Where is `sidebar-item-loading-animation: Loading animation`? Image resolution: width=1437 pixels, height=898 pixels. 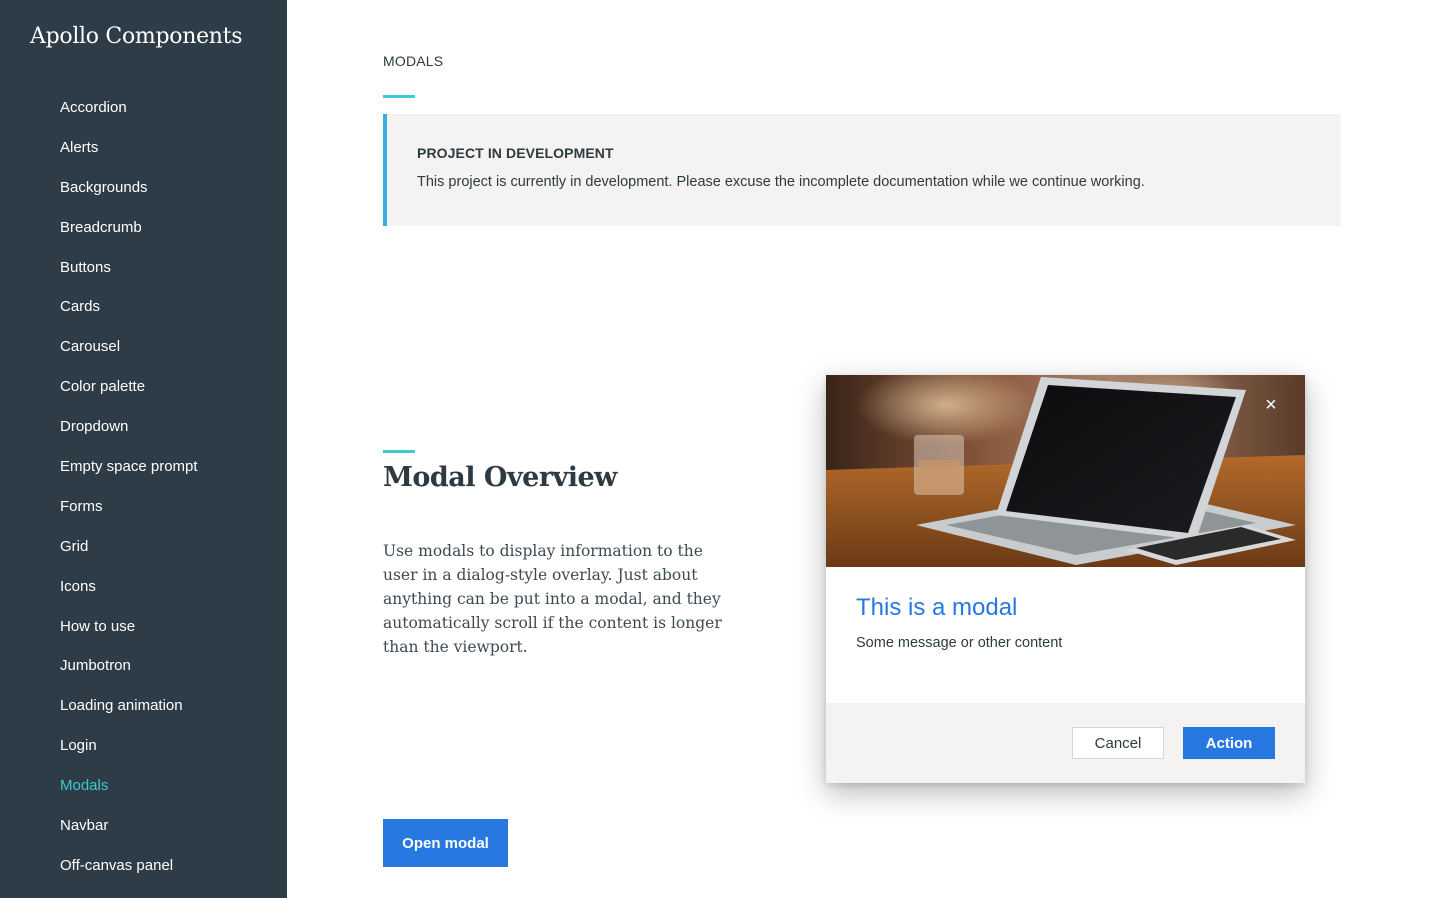 sidebar-item-loading-animation: Loading animation is located at coordinates (143, 706).